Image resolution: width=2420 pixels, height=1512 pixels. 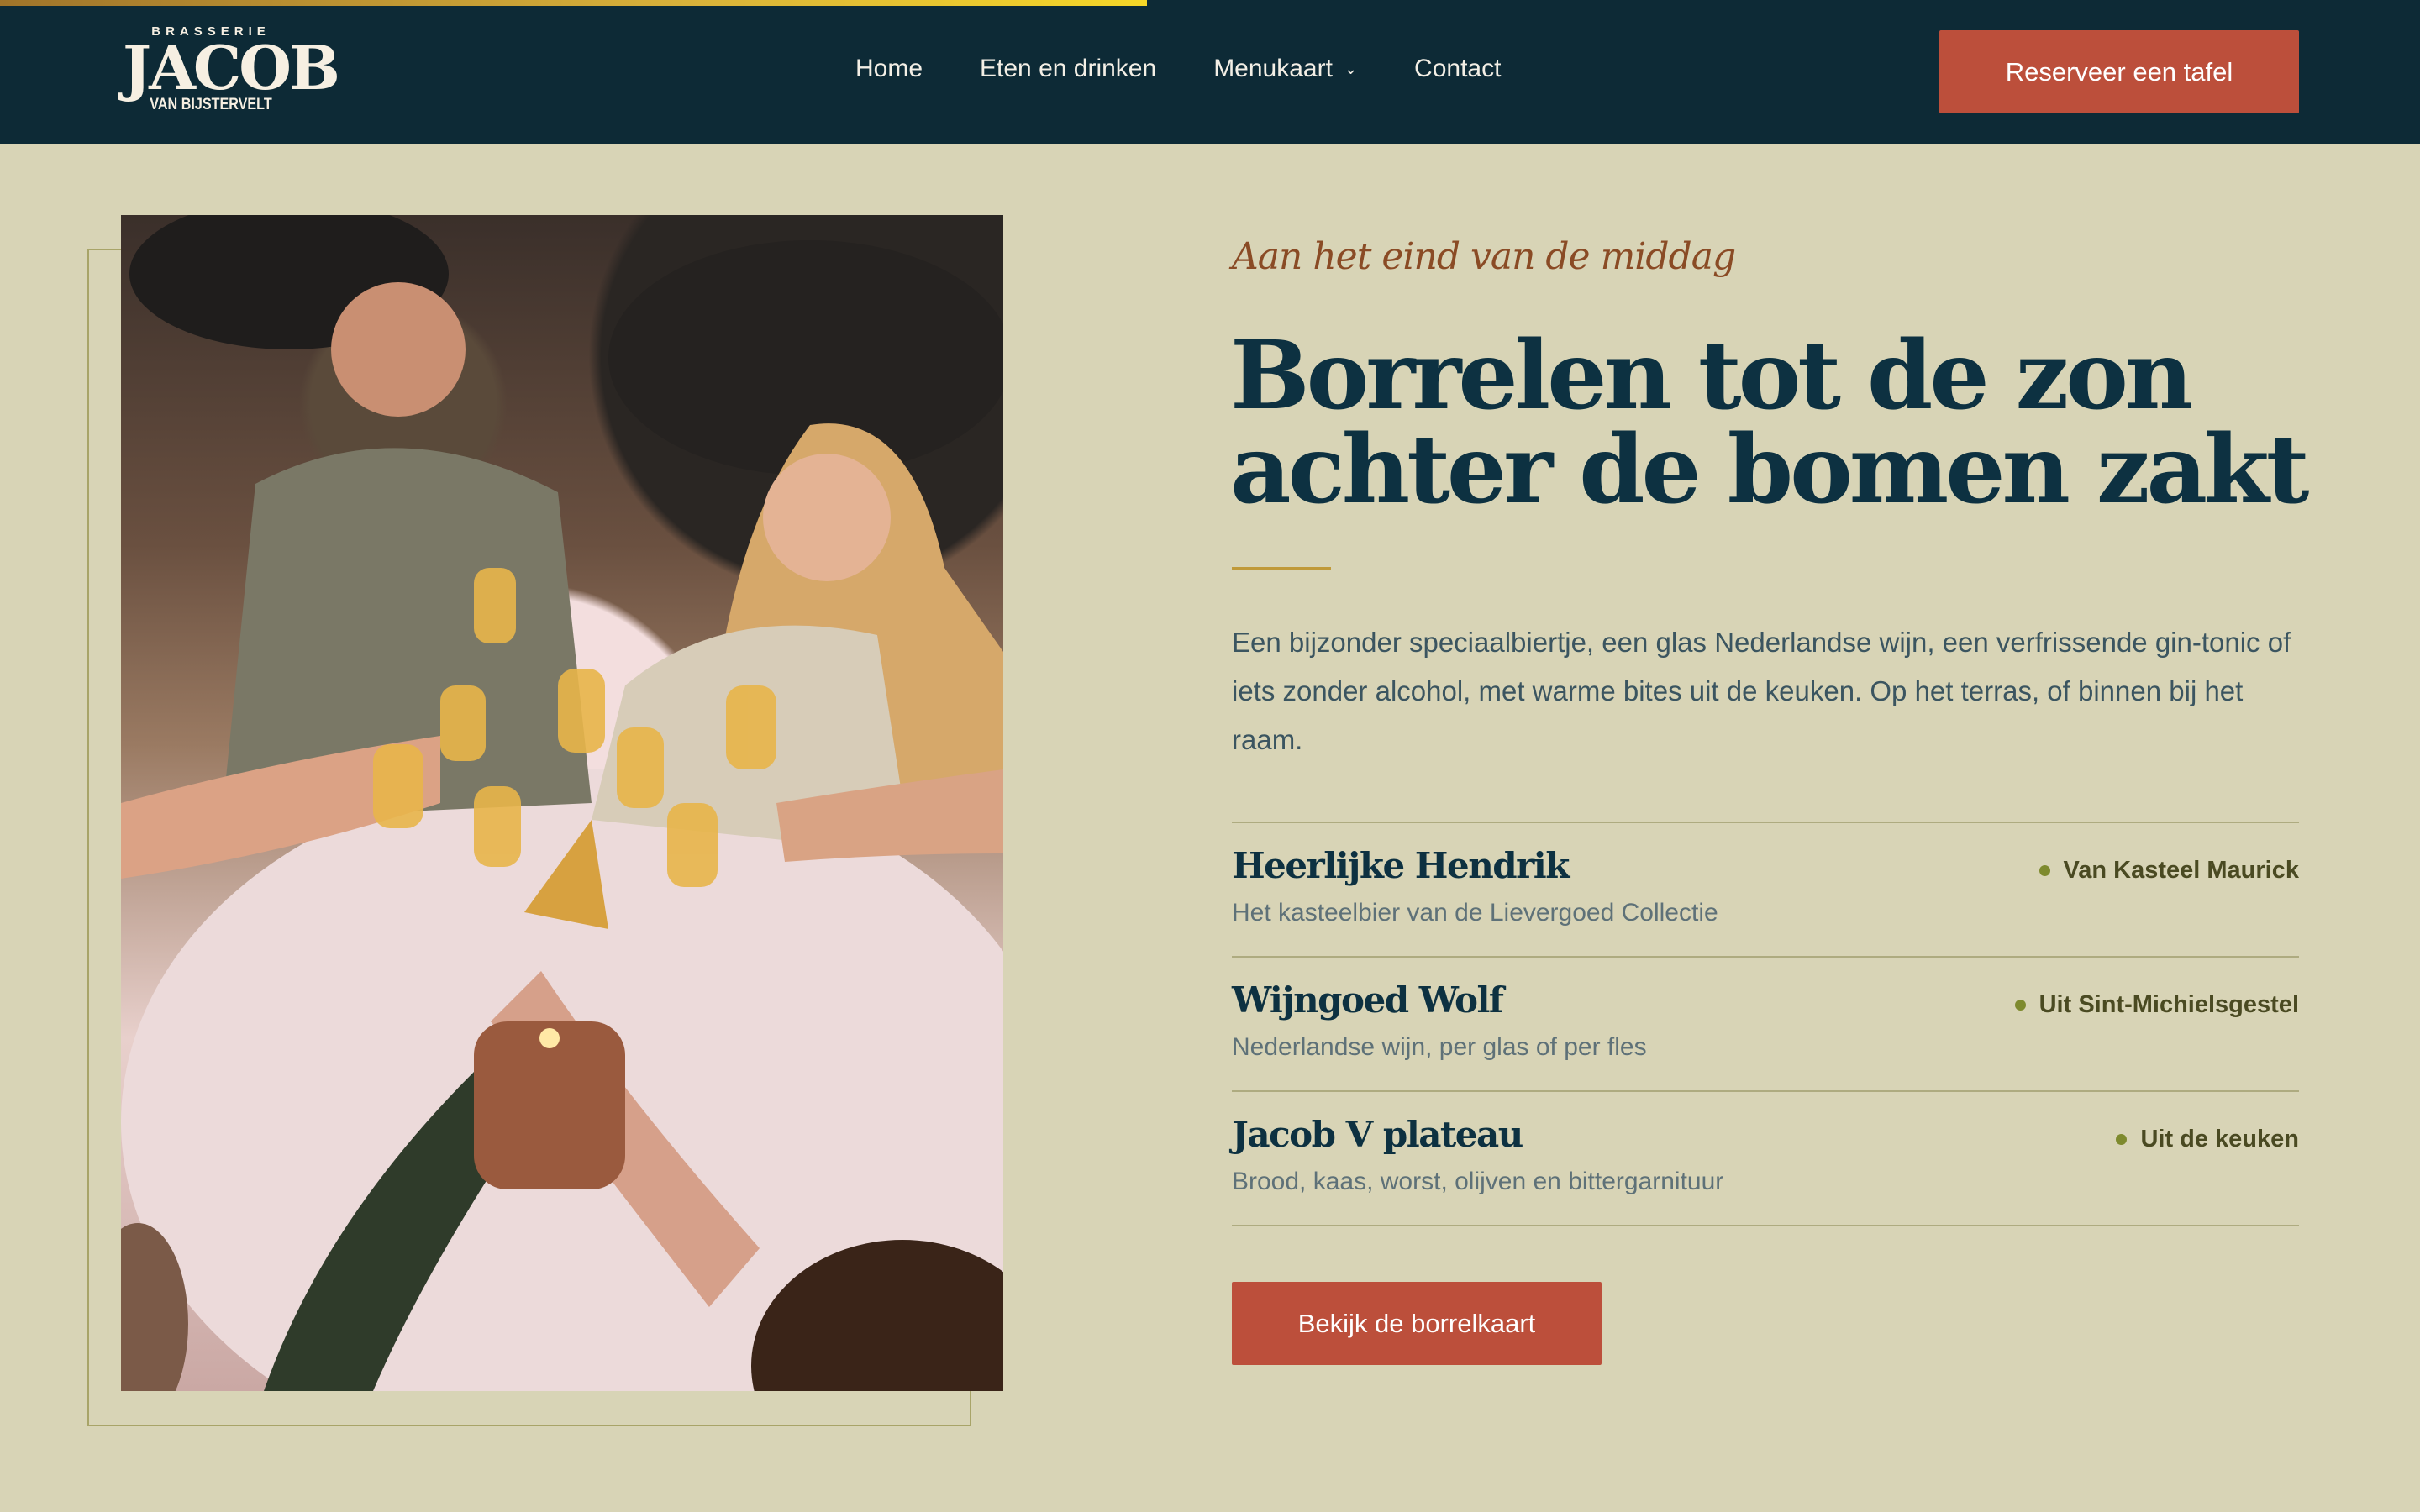 What do you see at coordinates (2181, 870) in the screenshot?
I see `item-origin-label: Van Kasteel Maurick` at bounding box center [2181, 870].